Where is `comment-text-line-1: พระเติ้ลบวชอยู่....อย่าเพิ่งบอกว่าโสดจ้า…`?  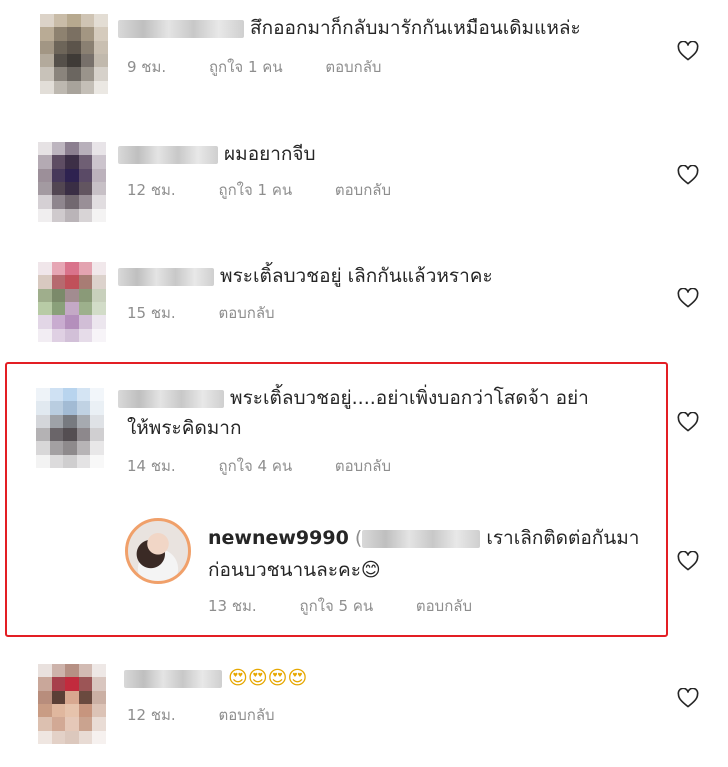 comment-text-line-1: พระเติ้ลบวชอยู่....อย่าเพิ่งบอกว่าโสดจ้า… is located at coordinates (409, 398).